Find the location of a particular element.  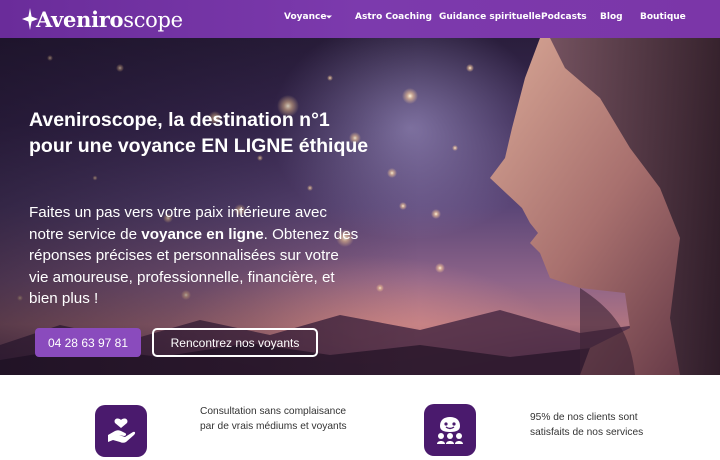

site-logo: Aveniroscope is located at coordinates (102, 19).